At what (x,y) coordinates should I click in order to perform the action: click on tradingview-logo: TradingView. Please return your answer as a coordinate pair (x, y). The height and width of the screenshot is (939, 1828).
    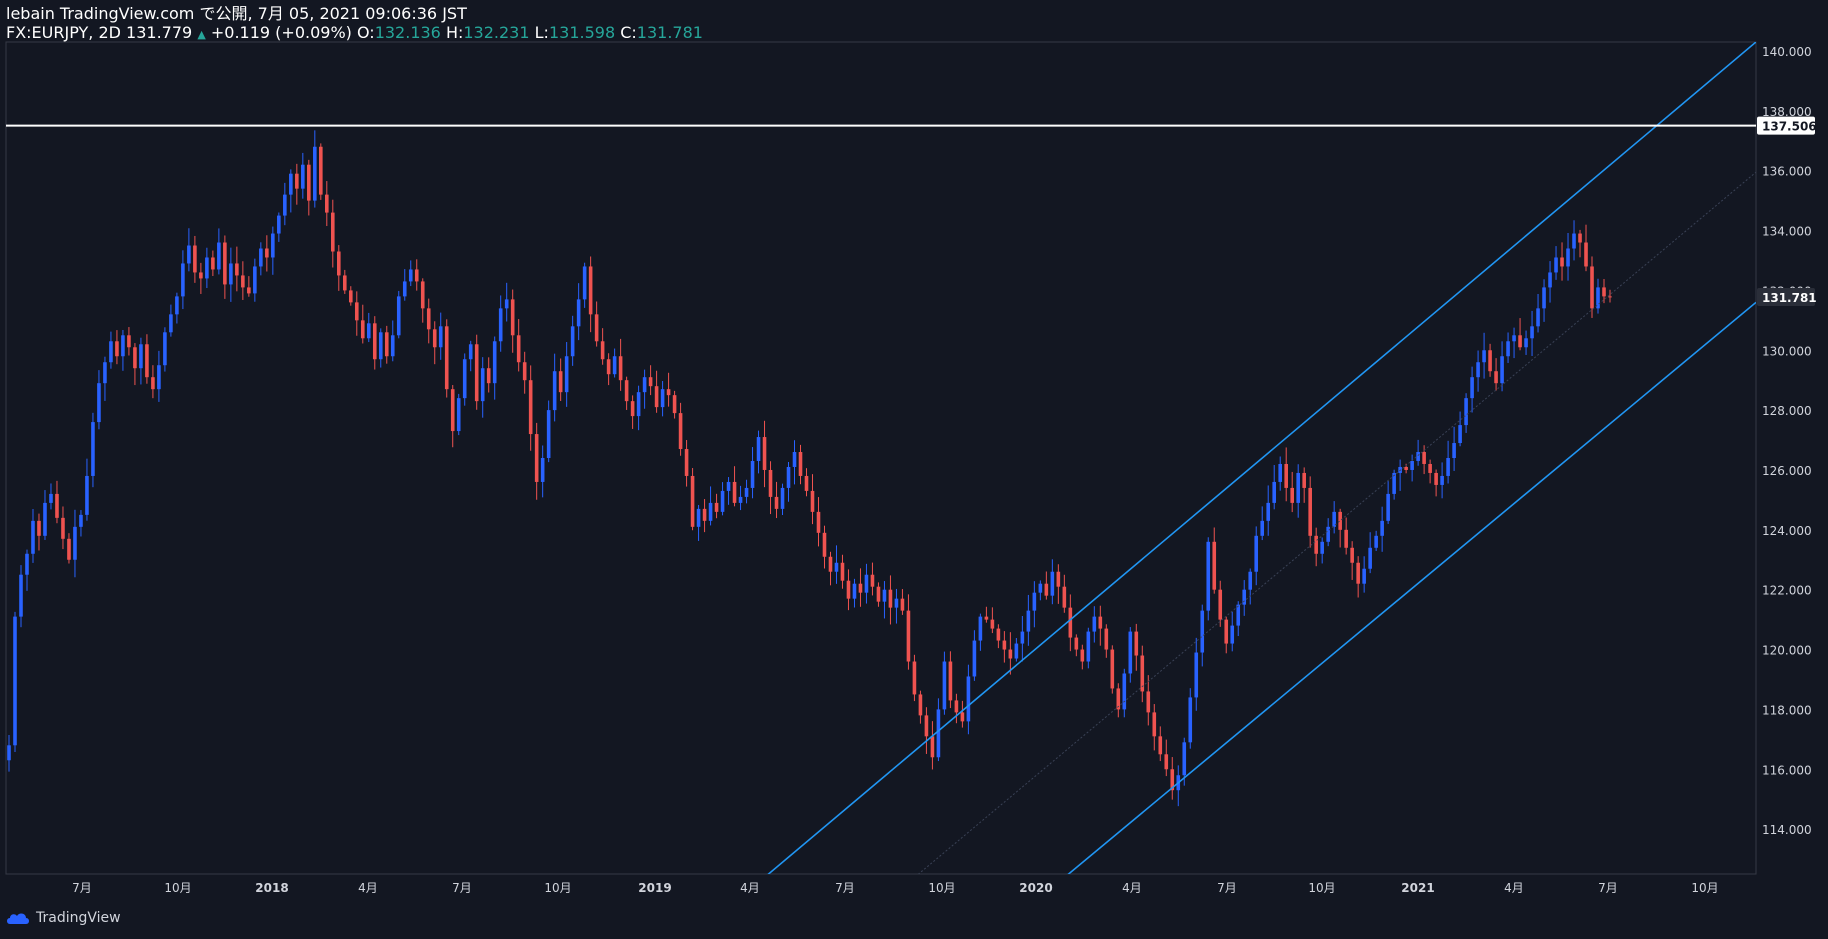
    Looking at the image, I should click on (63, 918).